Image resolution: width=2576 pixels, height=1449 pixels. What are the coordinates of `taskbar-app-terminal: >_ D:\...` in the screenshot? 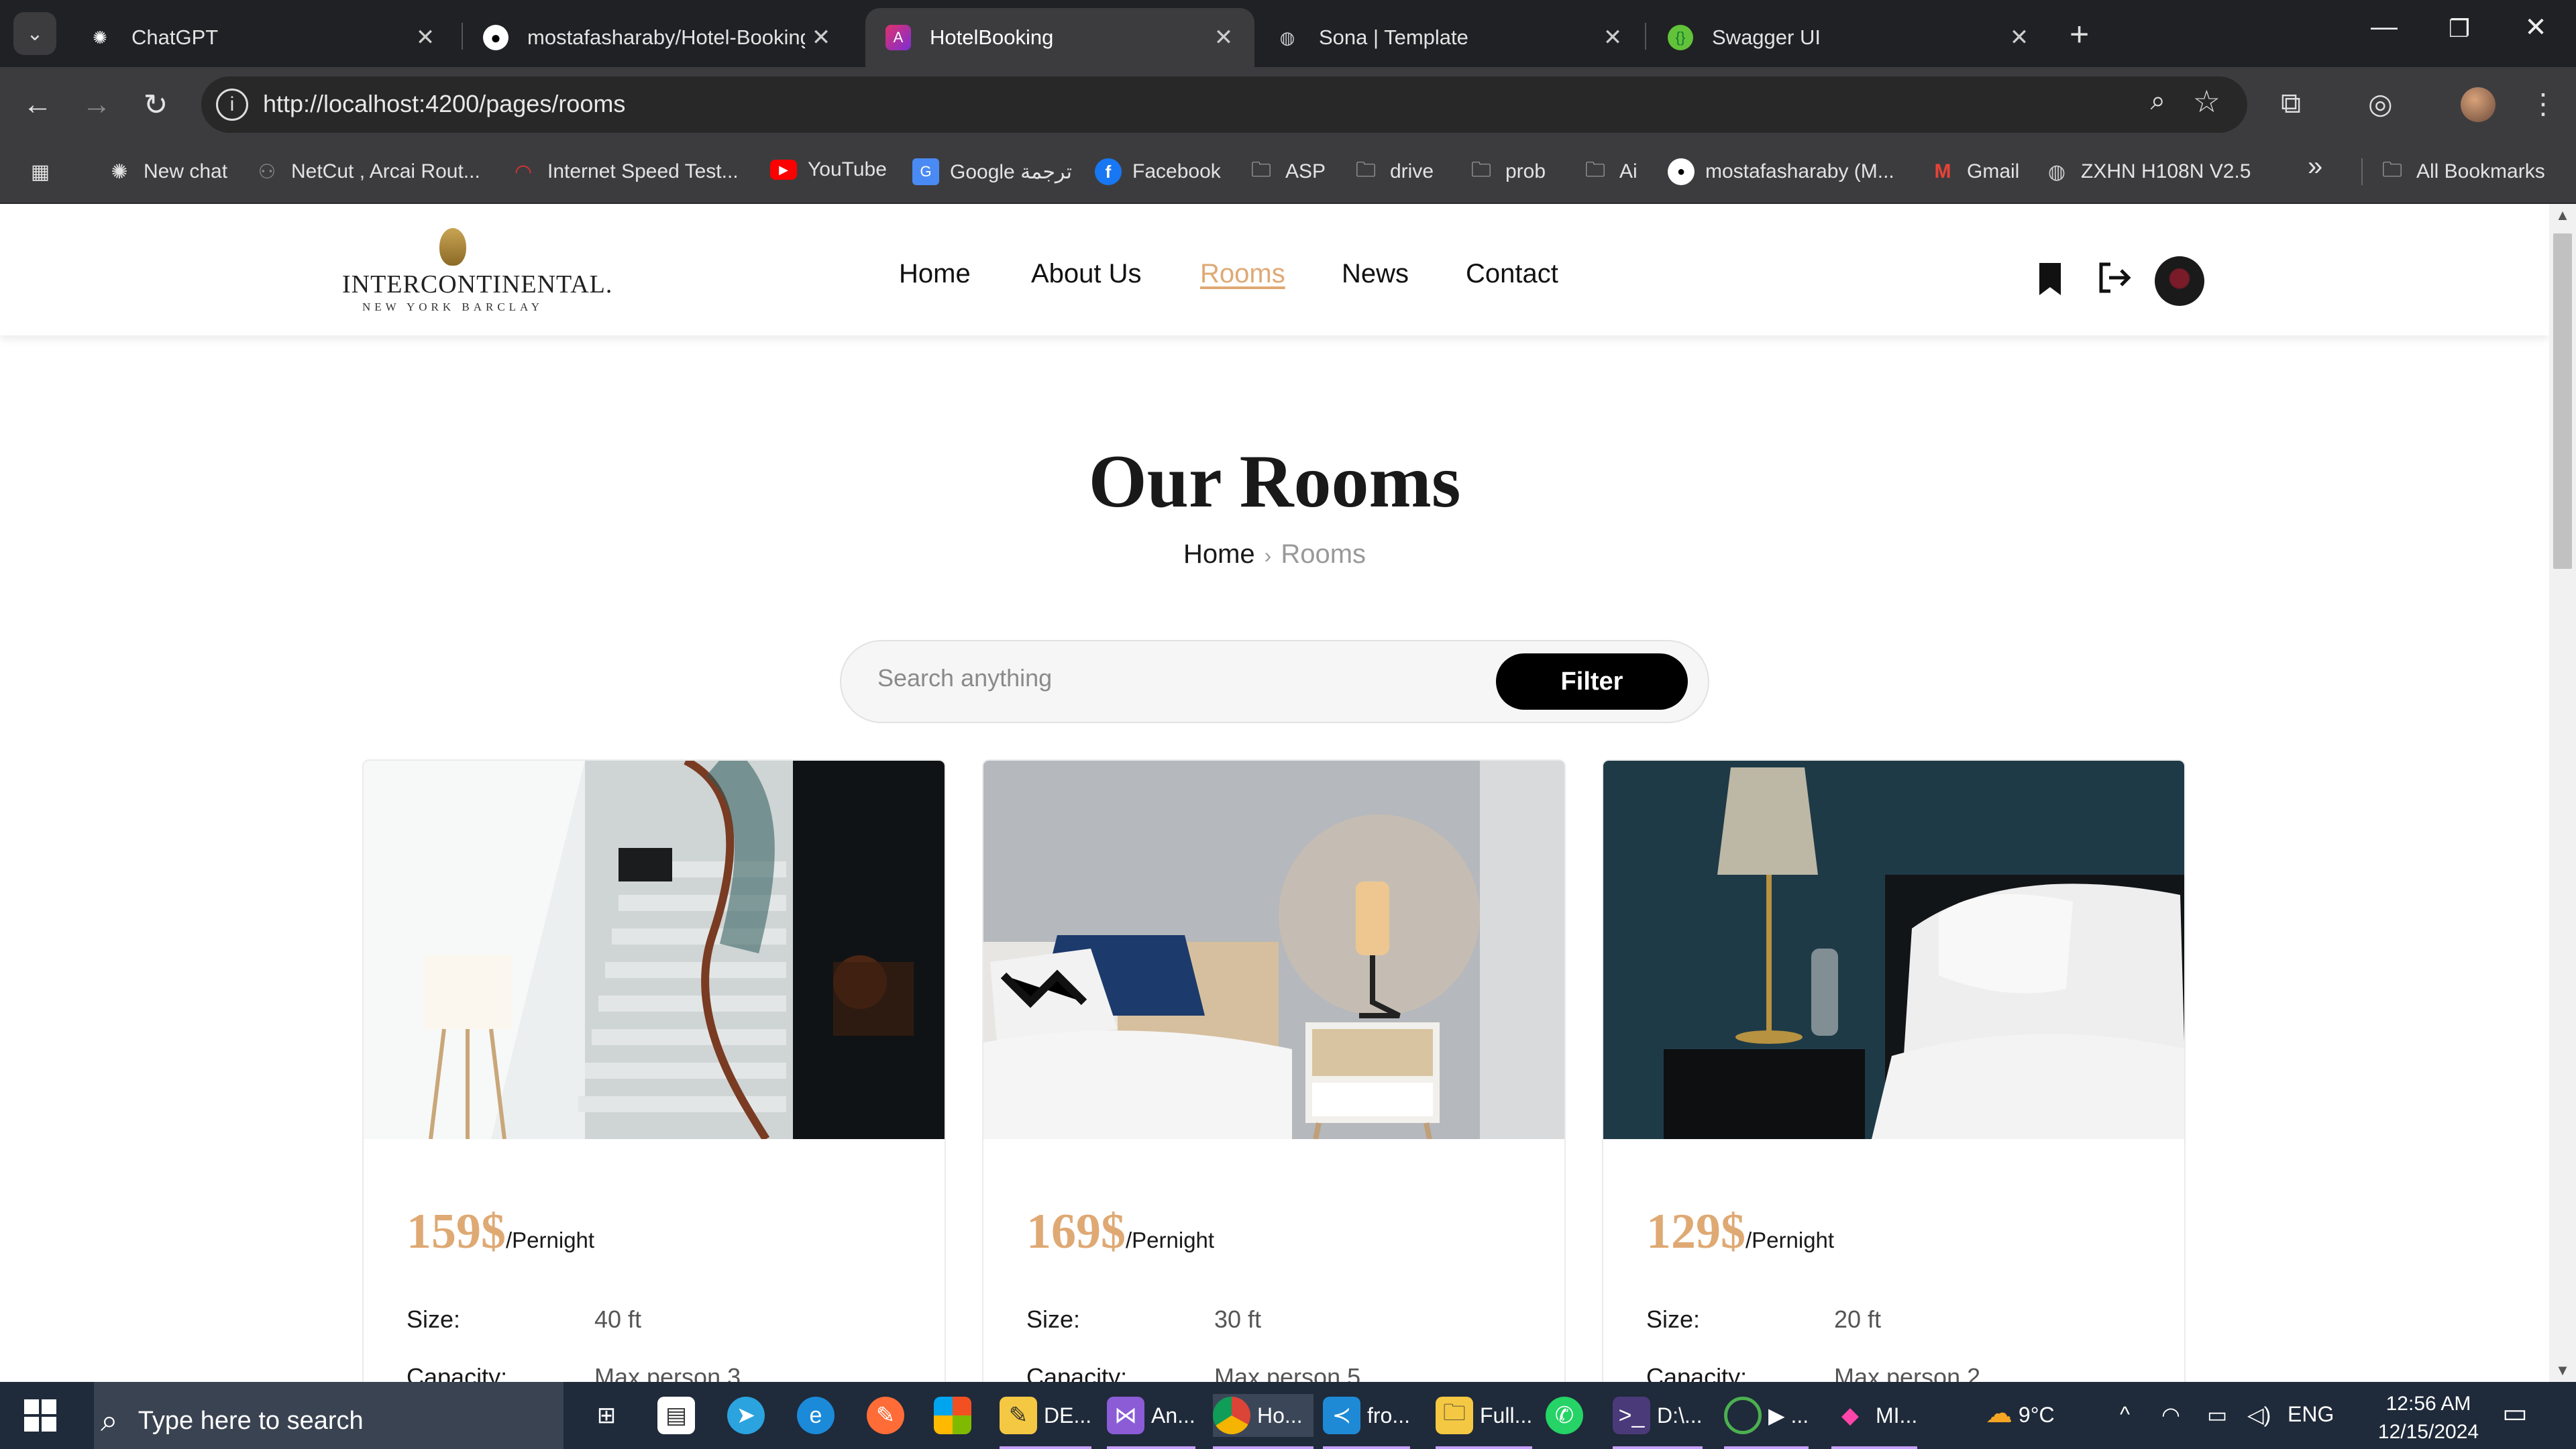 It's located at (1658, 1421).